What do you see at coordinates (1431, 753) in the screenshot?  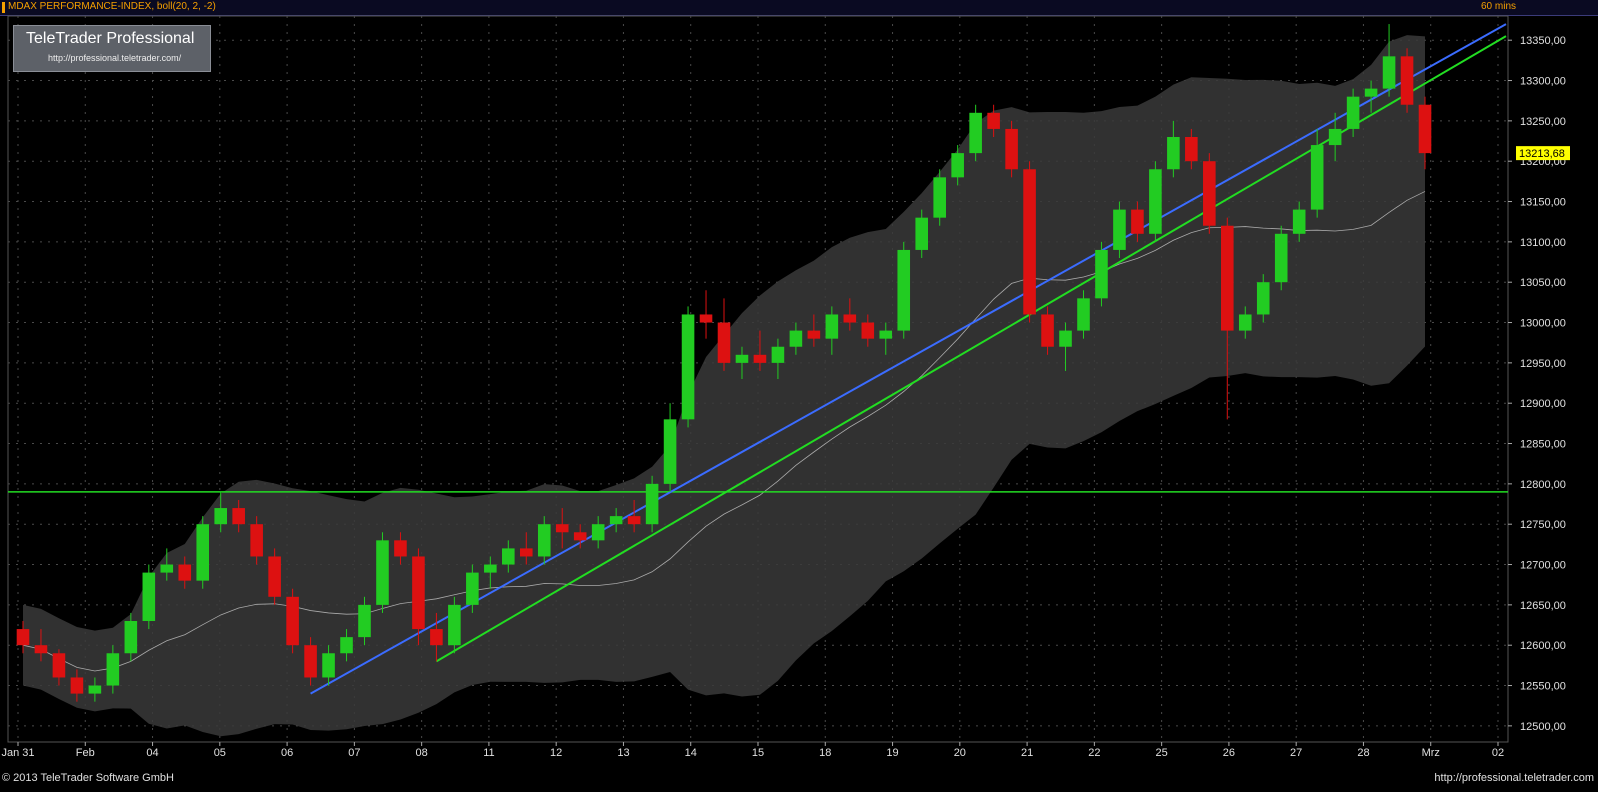 I see `x-tick-label: Mrz` at bounding box center [1431, 753].